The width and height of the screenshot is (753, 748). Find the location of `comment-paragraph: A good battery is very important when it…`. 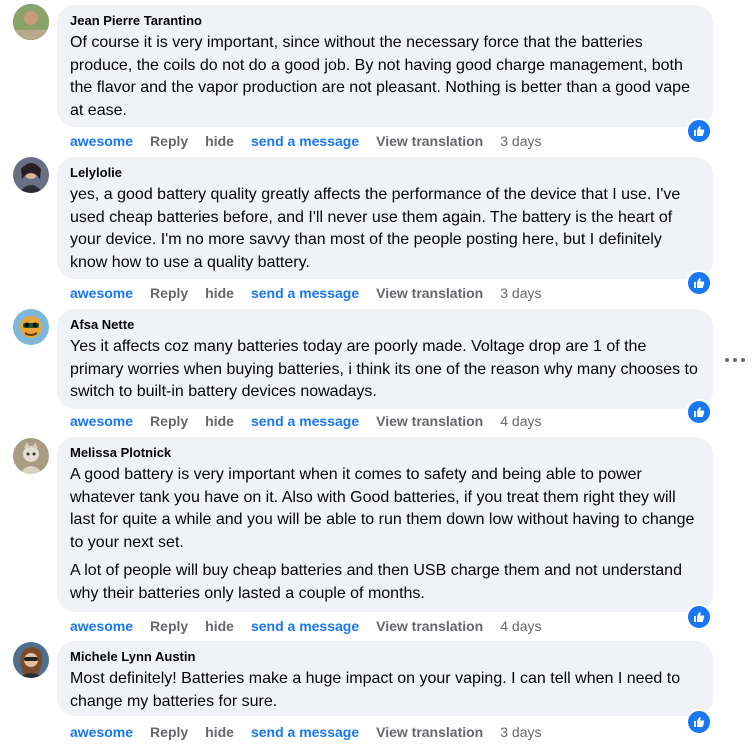

comment-paragraph: A good battery is very important when it… is located at coordinates (382, 508).